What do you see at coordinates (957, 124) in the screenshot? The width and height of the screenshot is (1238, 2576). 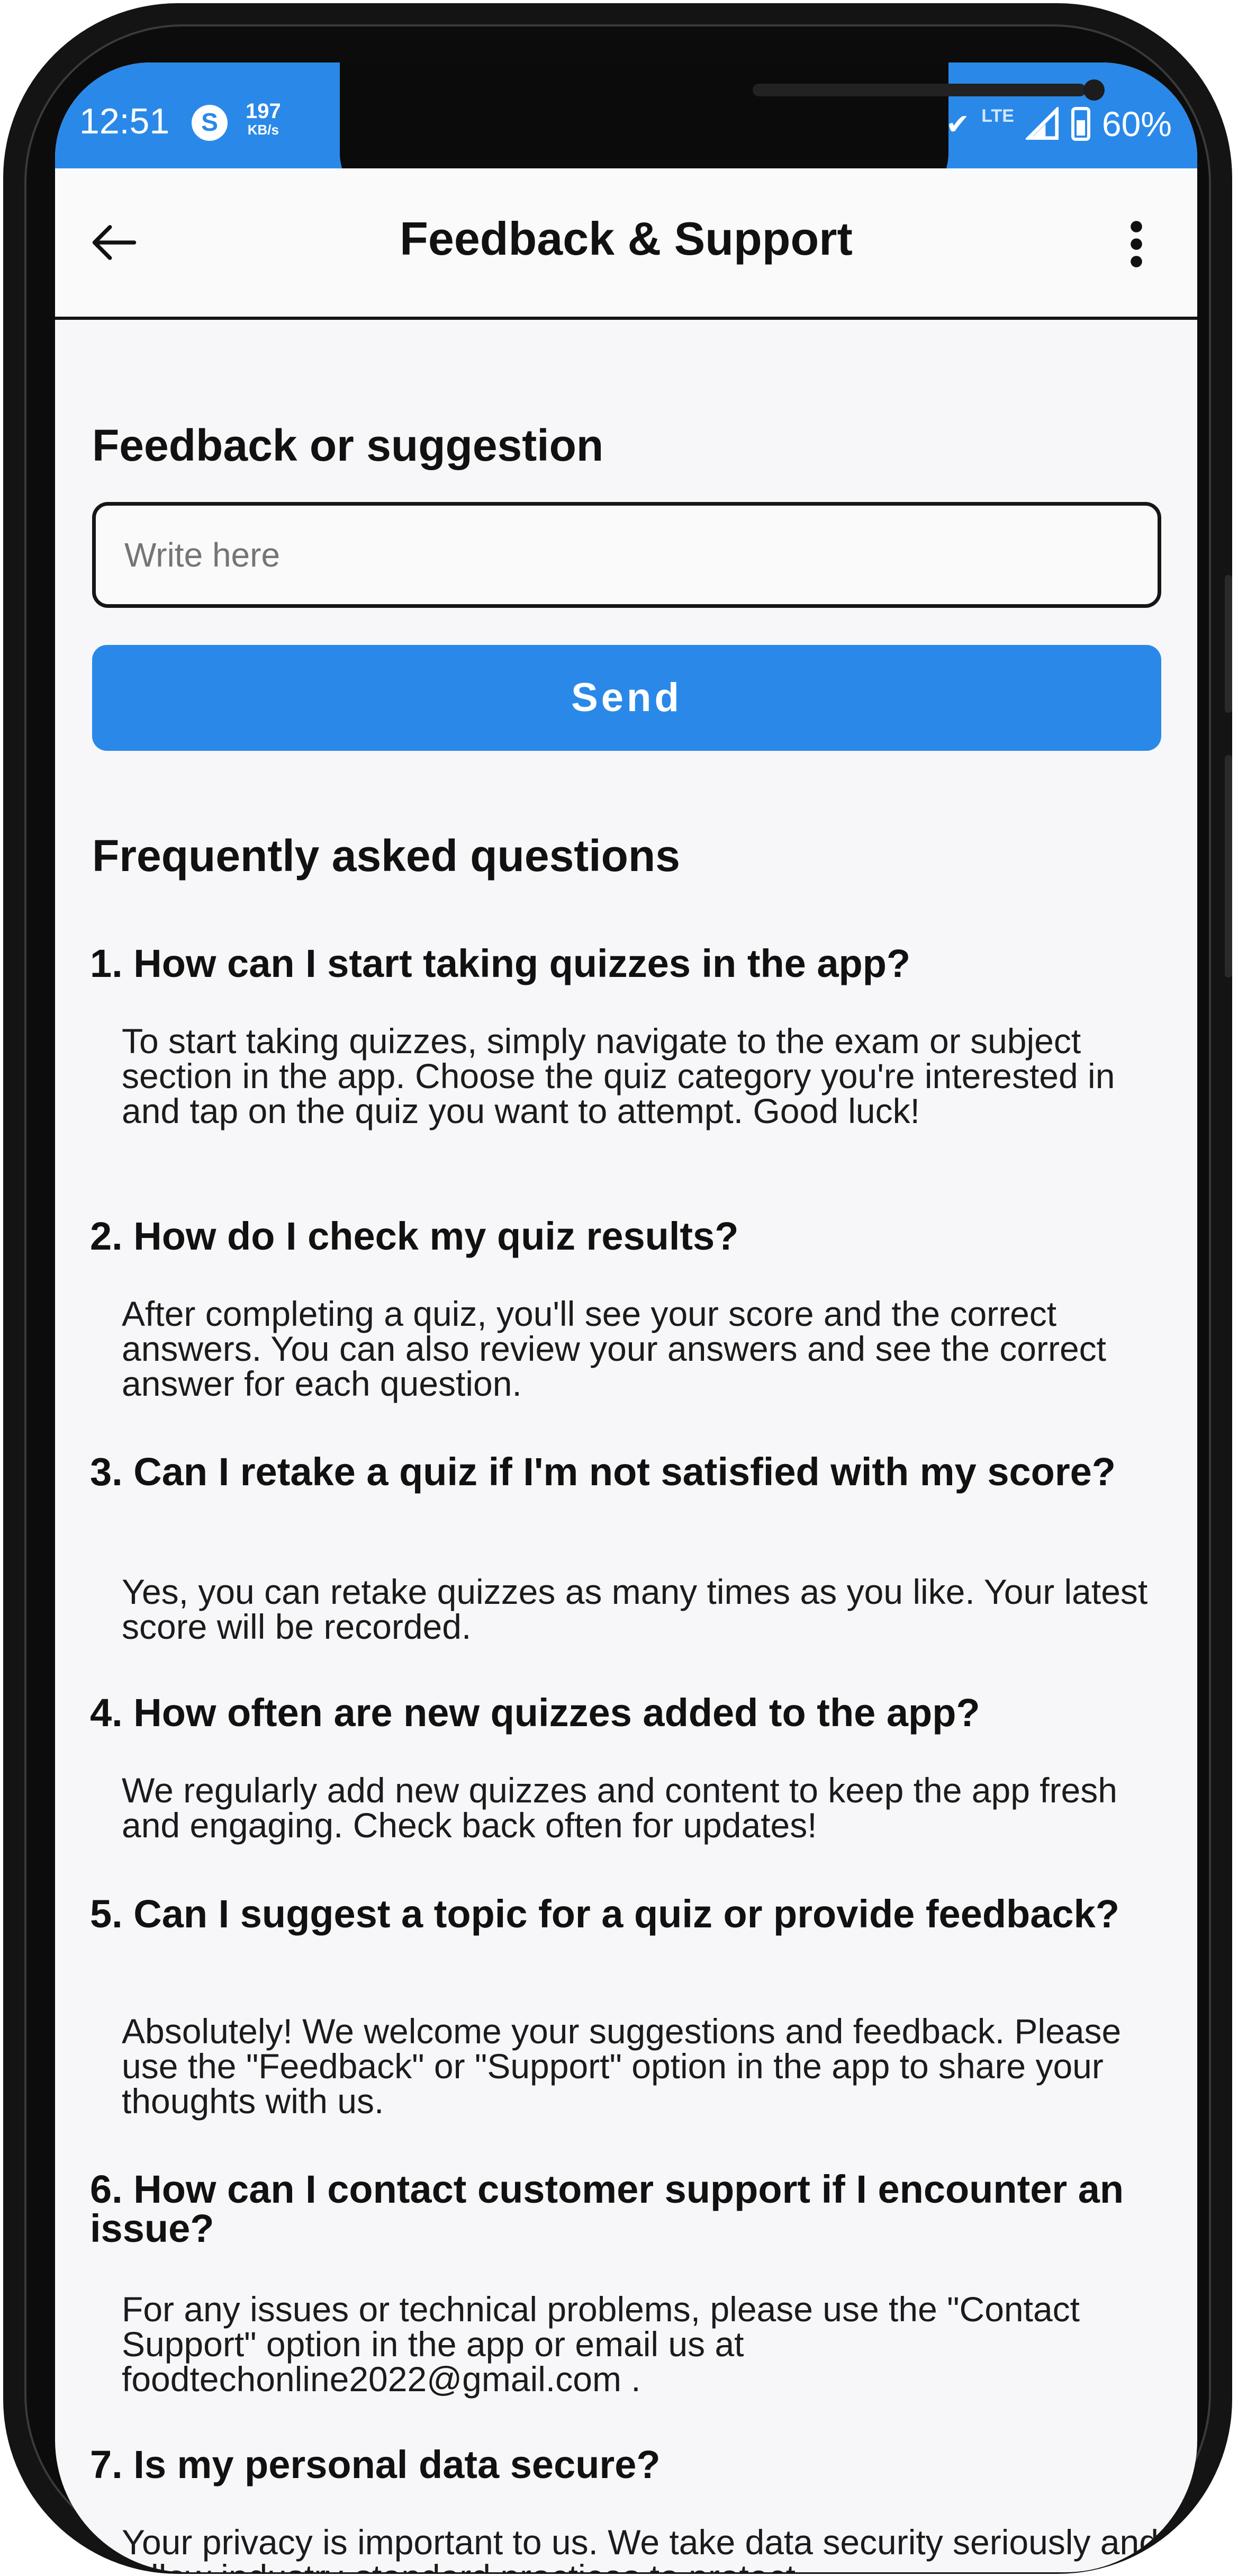 I see `wifi-icon: ✔` at bounding box center [957, 124].